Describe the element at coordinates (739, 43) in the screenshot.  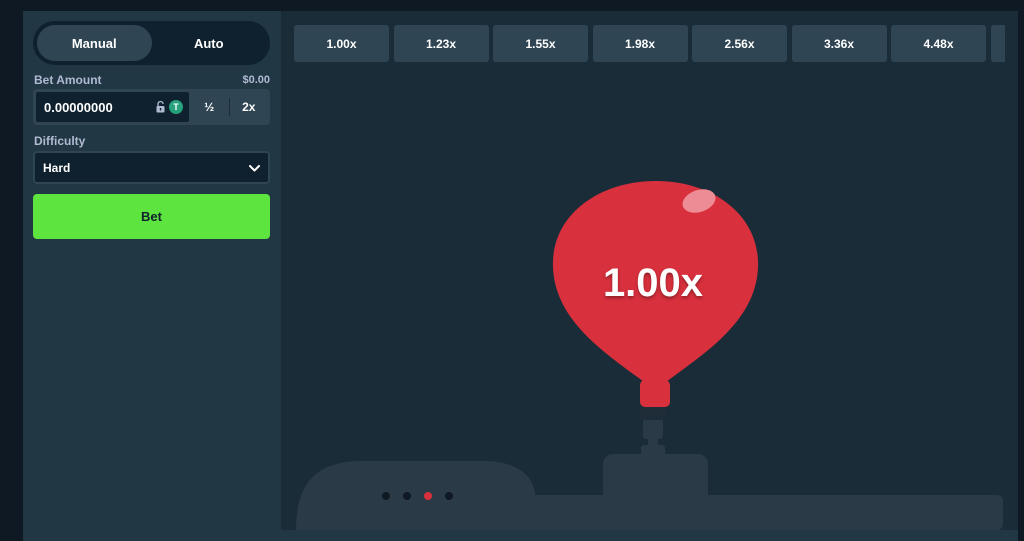
I see `multiplier-tile: 2.56x` at that location.